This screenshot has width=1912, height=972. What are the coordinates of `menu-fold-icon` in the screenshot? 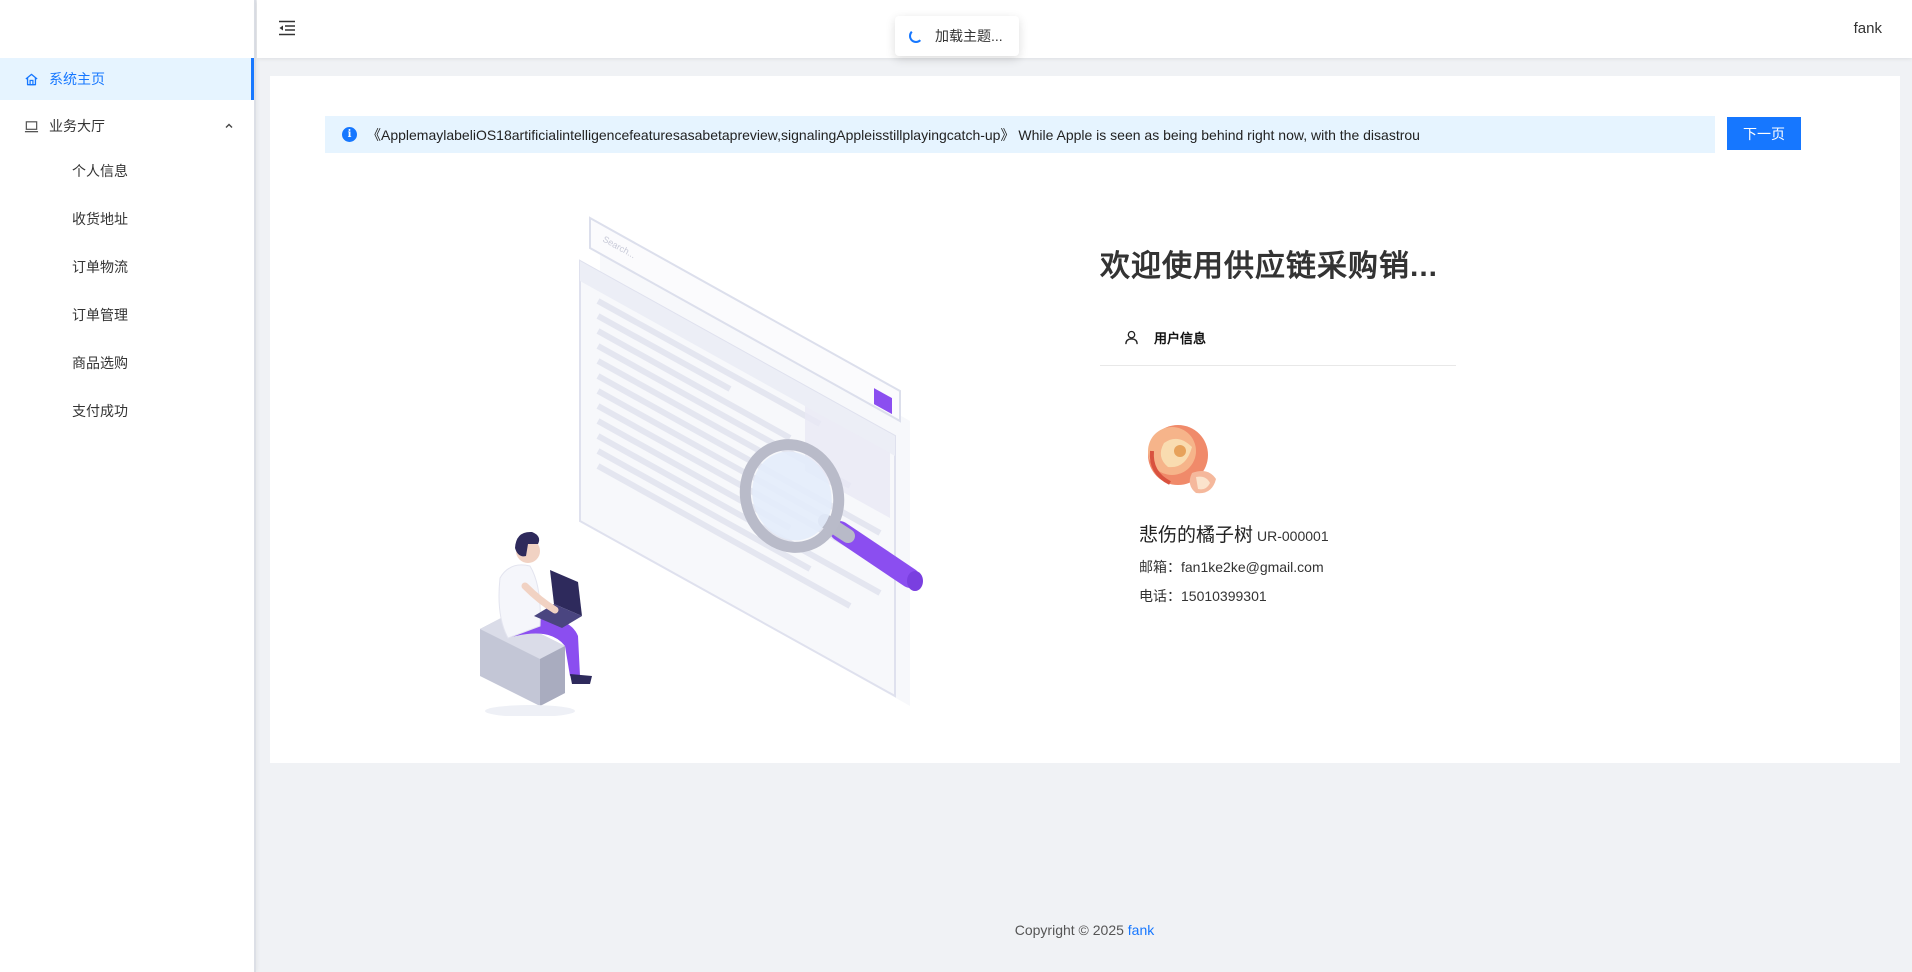 It's located at (288, 29).